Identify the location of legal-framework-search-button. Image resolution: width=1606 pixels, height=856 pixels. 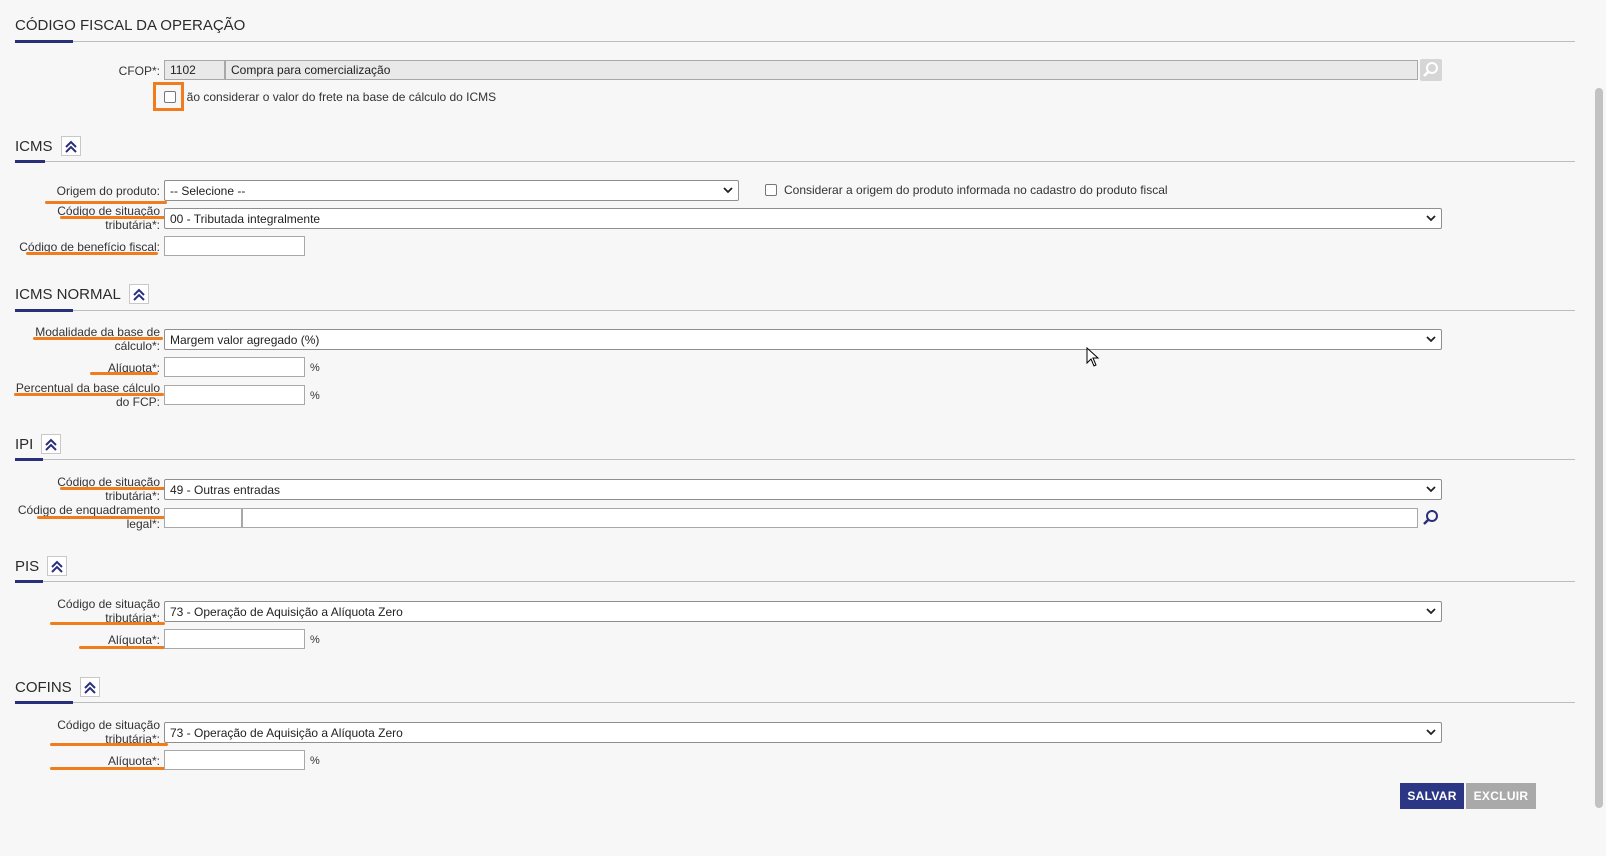
(1431, 518).